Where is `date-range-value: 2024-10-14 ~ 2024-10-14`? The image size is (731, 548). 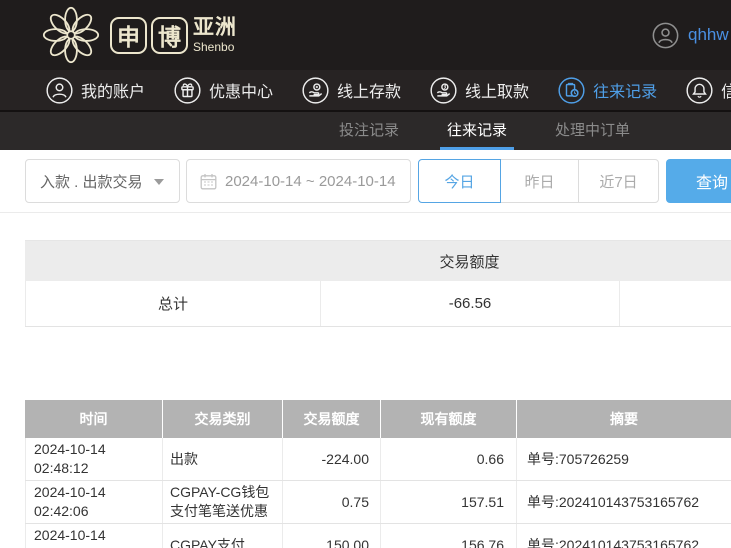
date-range-value: 2024-10-14 ~ 2024-10-14 is located at coordinates (310, 181).